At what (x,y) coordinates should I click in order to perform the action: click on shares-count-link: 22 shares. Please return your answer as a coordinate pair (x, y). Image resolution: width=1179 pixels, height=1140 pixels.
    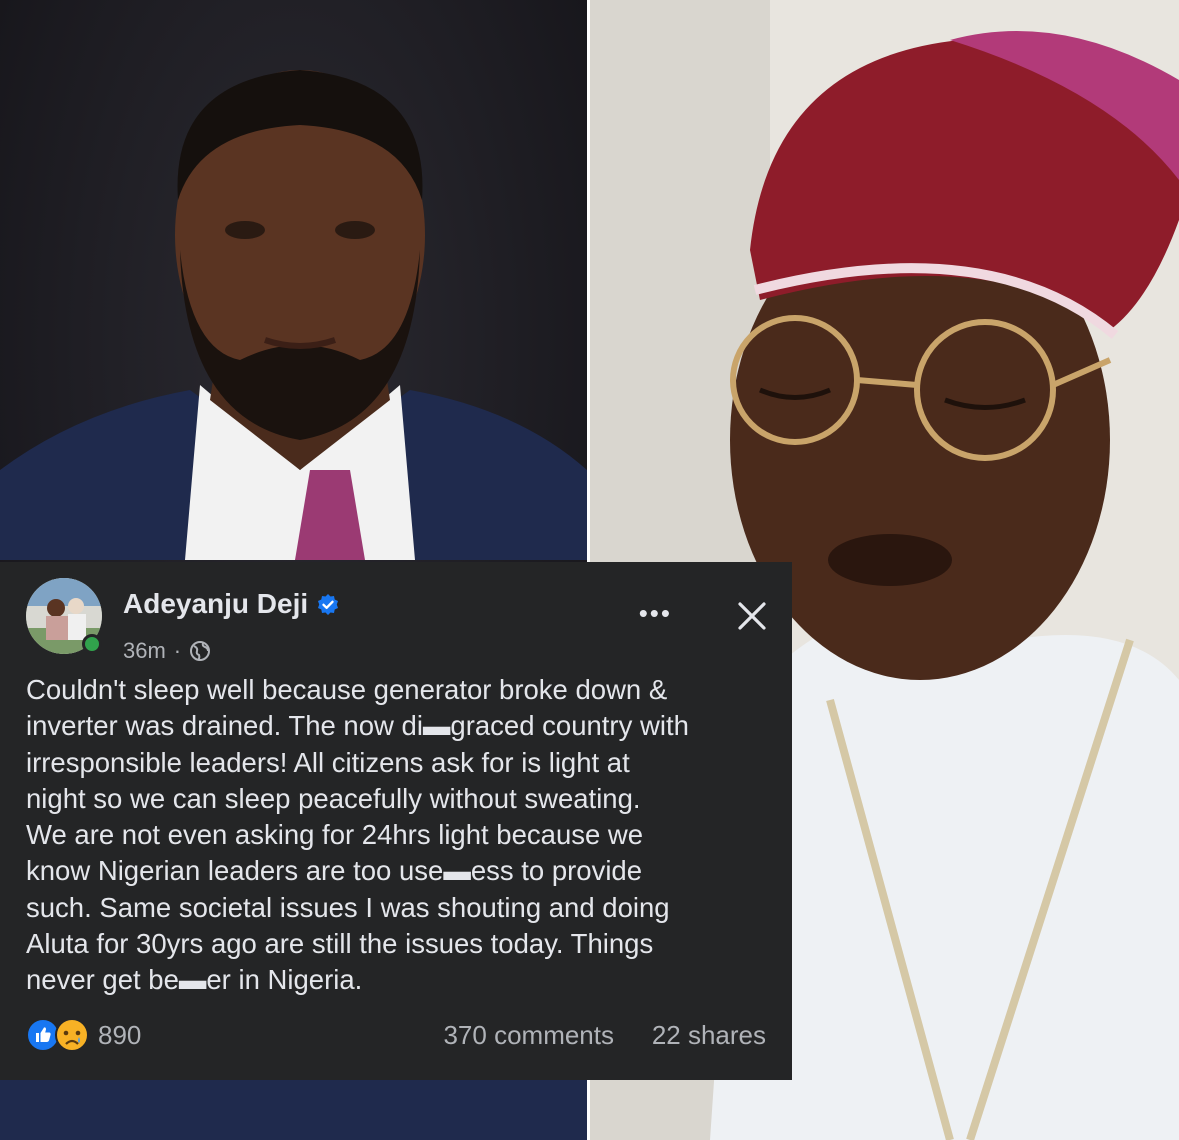
    Looking at the image, I should click on (709, 1035).